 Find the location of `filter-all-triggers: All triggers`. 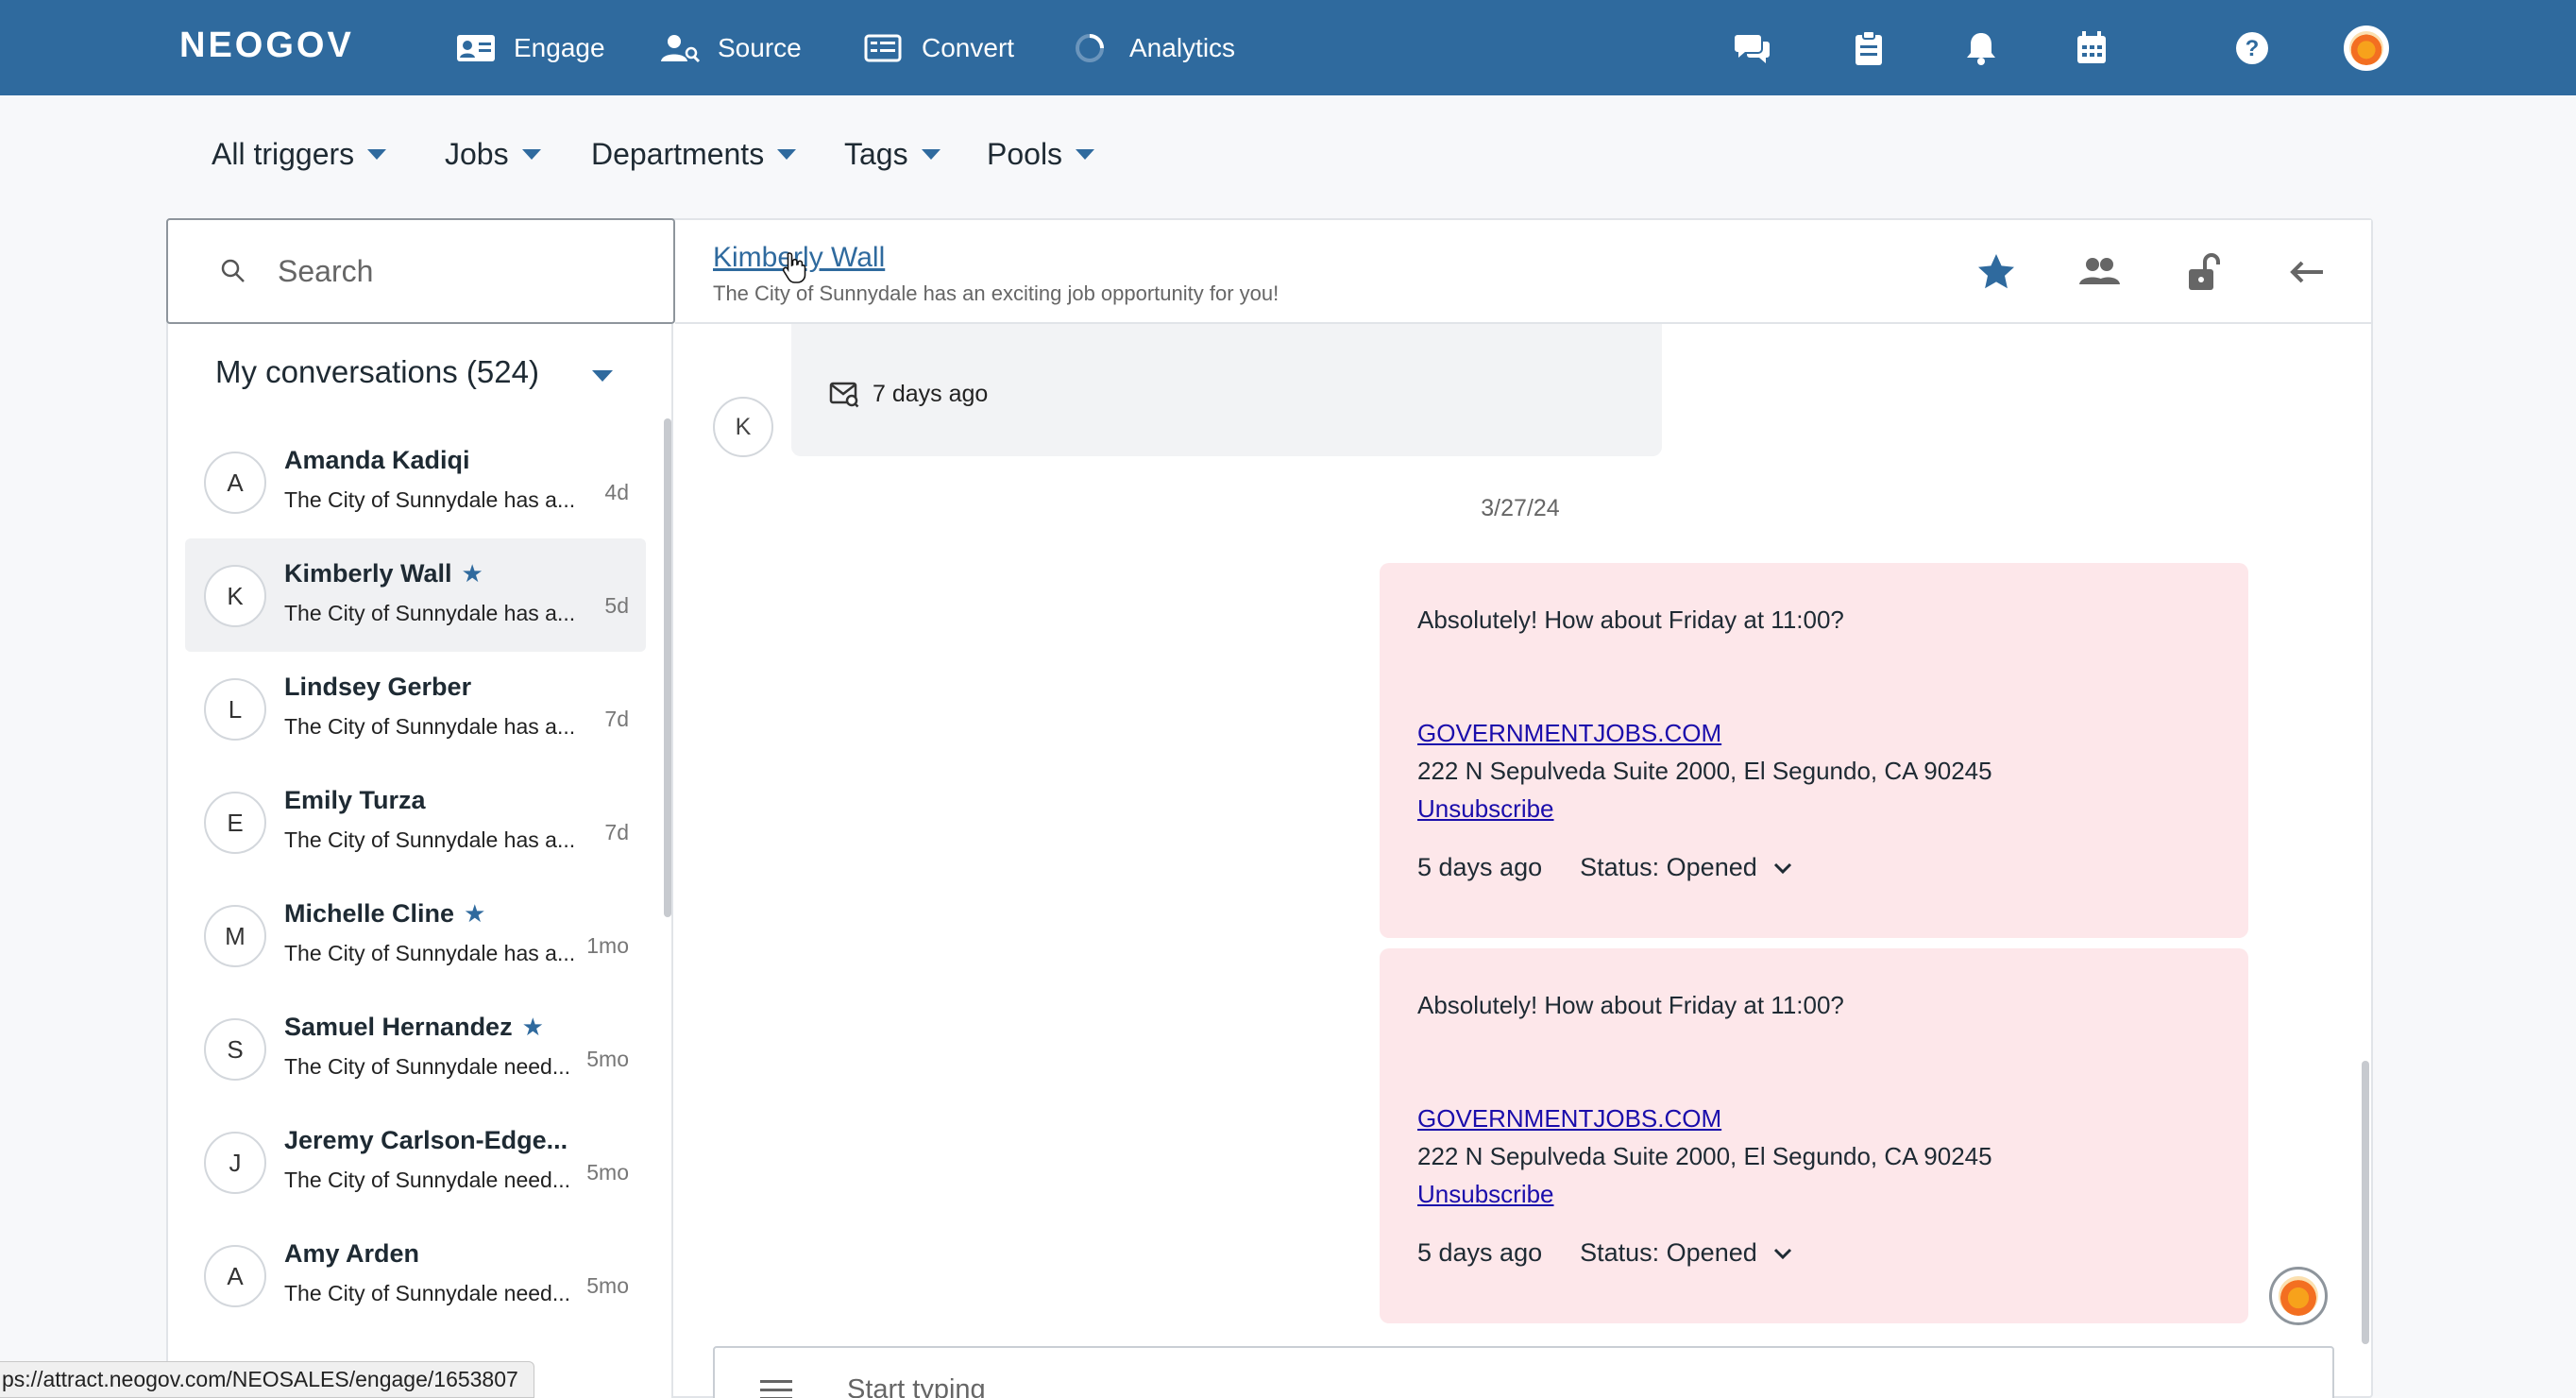

filter-all-triggers: All triggers is located at coordinates (299, 154).